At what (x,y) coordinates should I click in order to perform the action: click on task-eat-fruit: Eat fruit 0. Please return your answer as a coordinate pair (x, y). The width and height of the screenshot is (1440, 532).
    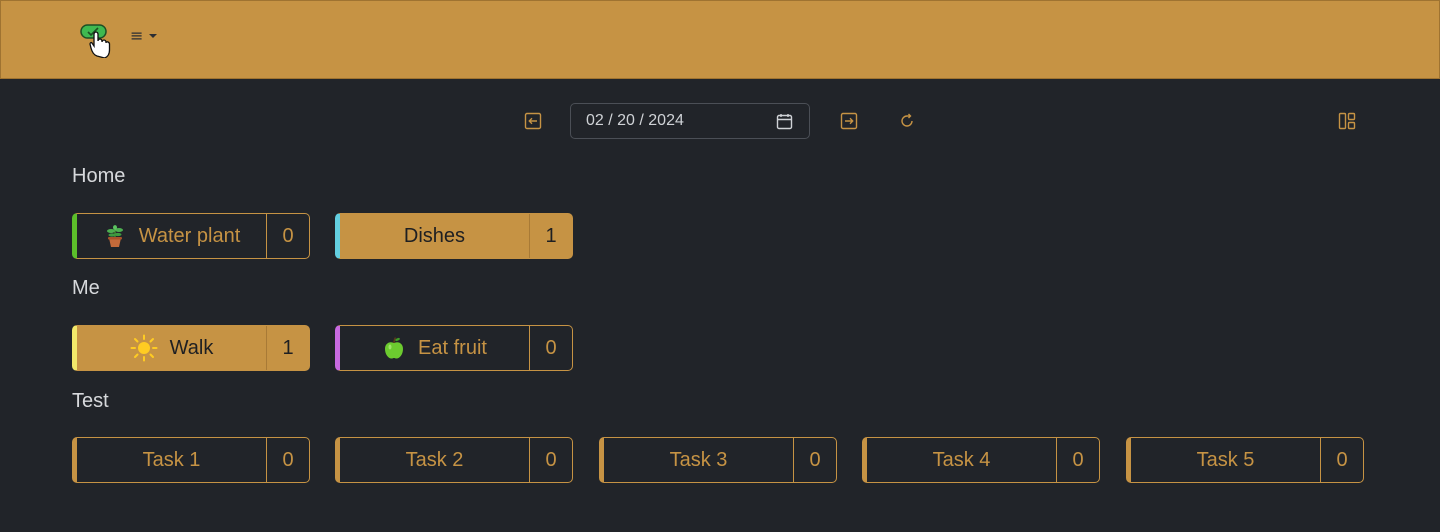
    Looking at the image, I should click on (454, 348).